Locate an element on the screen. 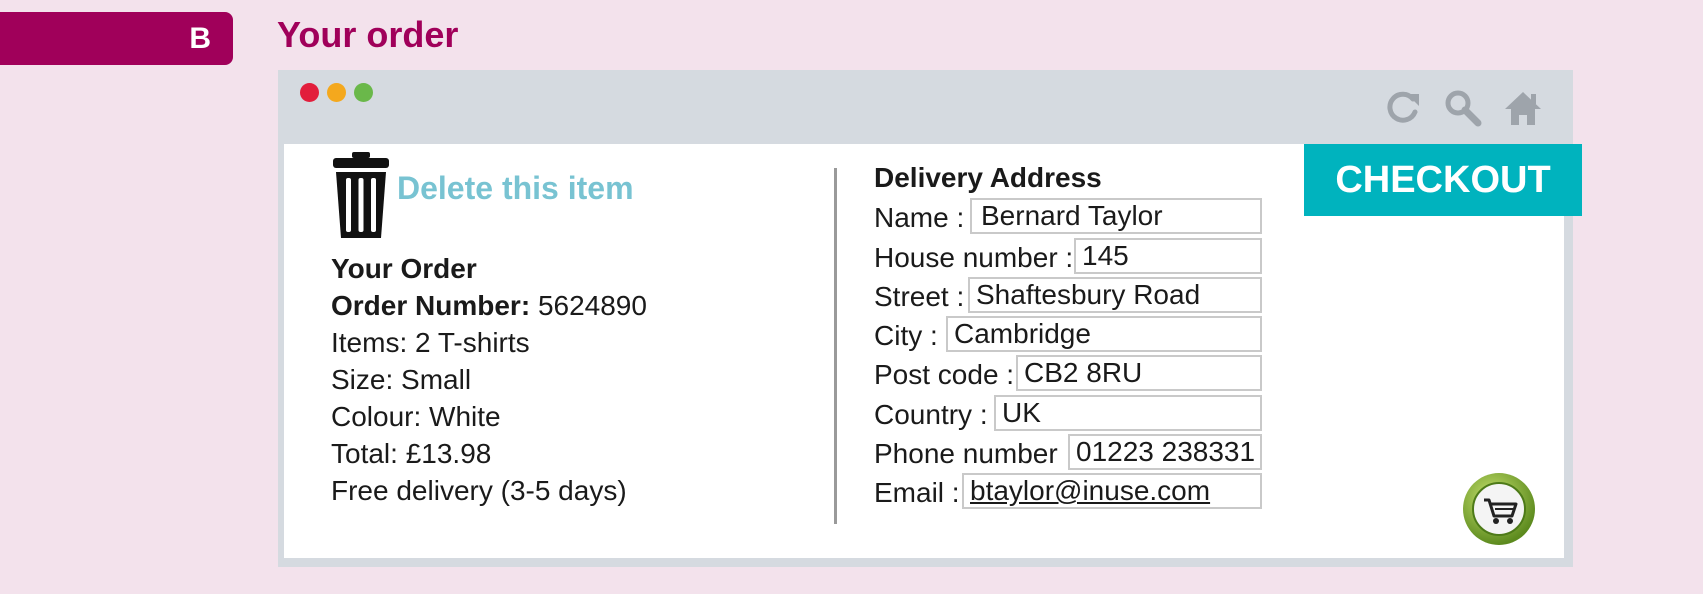 This screenshot has width=1703, height=594. refresh-icon is located at coordinates (1403, 108).